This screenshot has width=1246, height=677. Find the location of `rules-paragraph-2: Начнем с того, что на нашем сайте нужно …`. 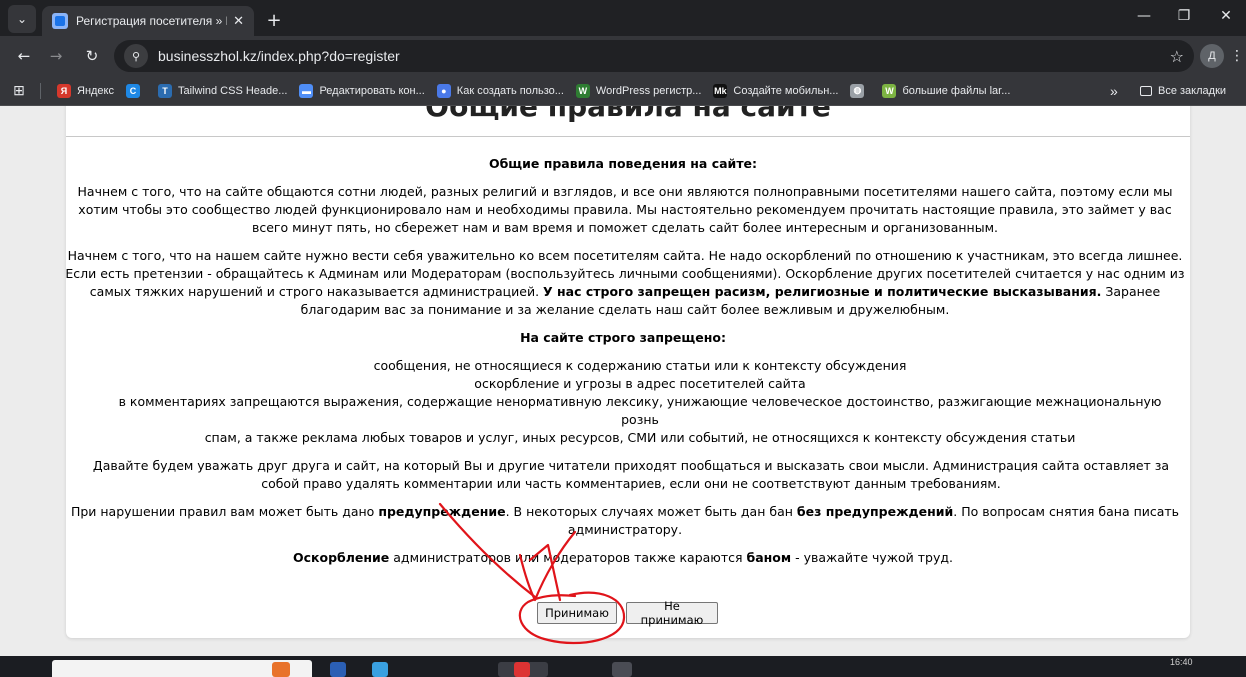

rules-paragraph-2: Начнем с того, что на нашем сайте нужно … is located at coordinates (625, 282).